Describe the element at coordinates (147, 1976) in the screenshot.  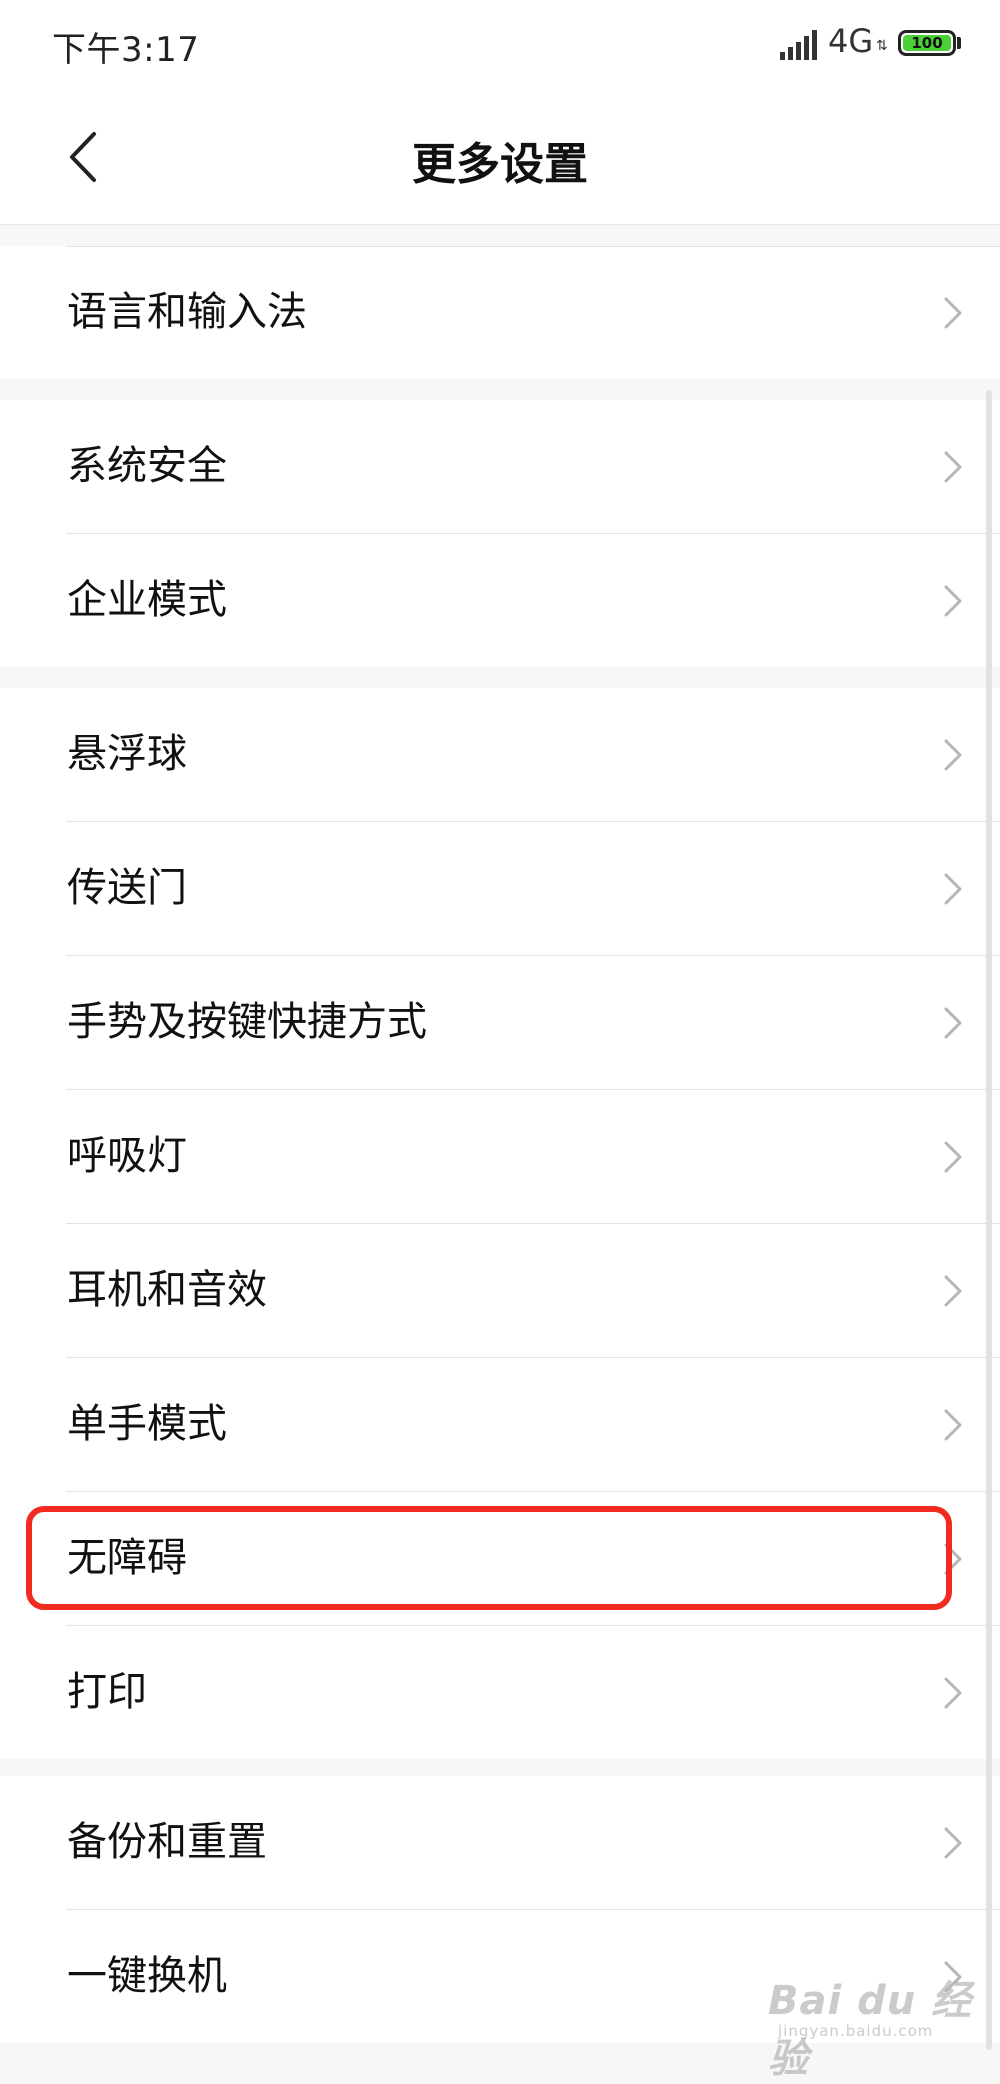
I see `list-item-label: 一键换机` at that location.